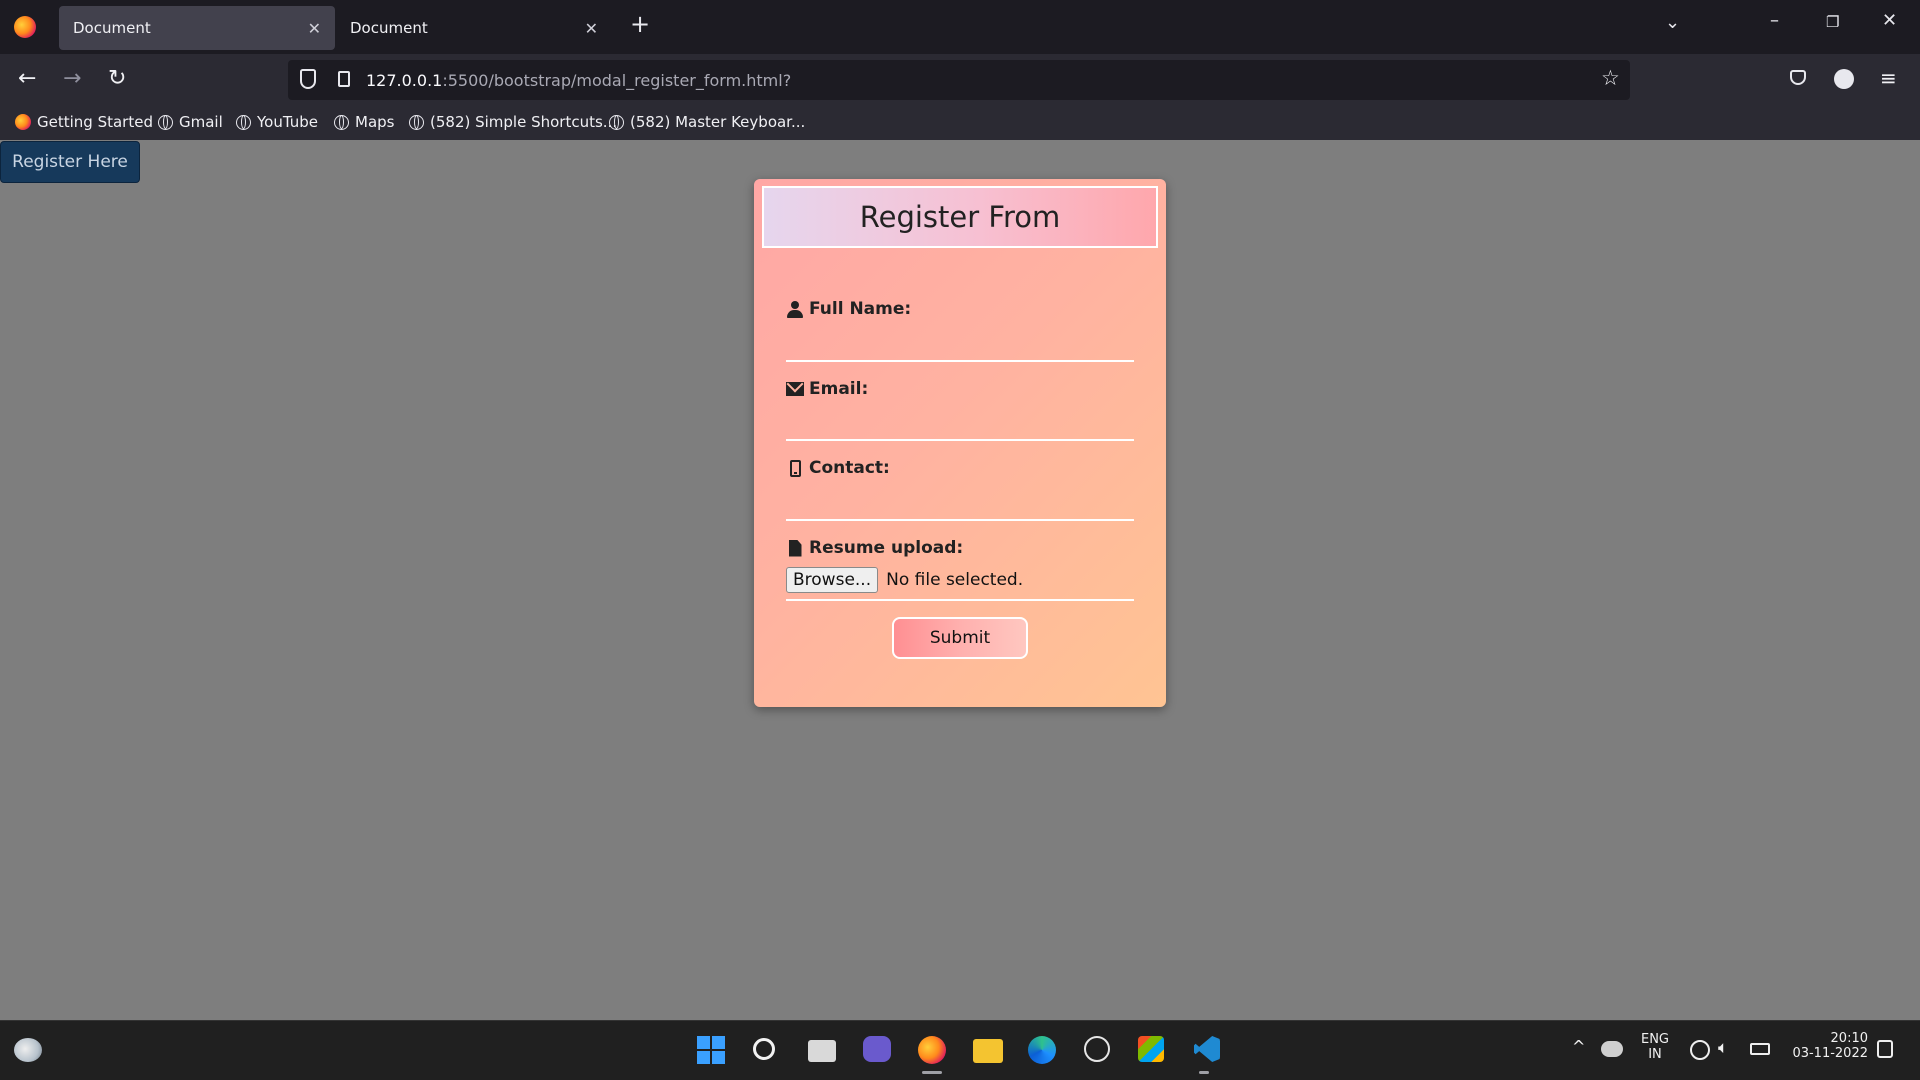 The width and height of the screenshot is (1920, 1080). What do you see at coordinates (72, 79) in the screenshot?
I see `forward-arrow-icon: →` at bounding box center [72, 79].